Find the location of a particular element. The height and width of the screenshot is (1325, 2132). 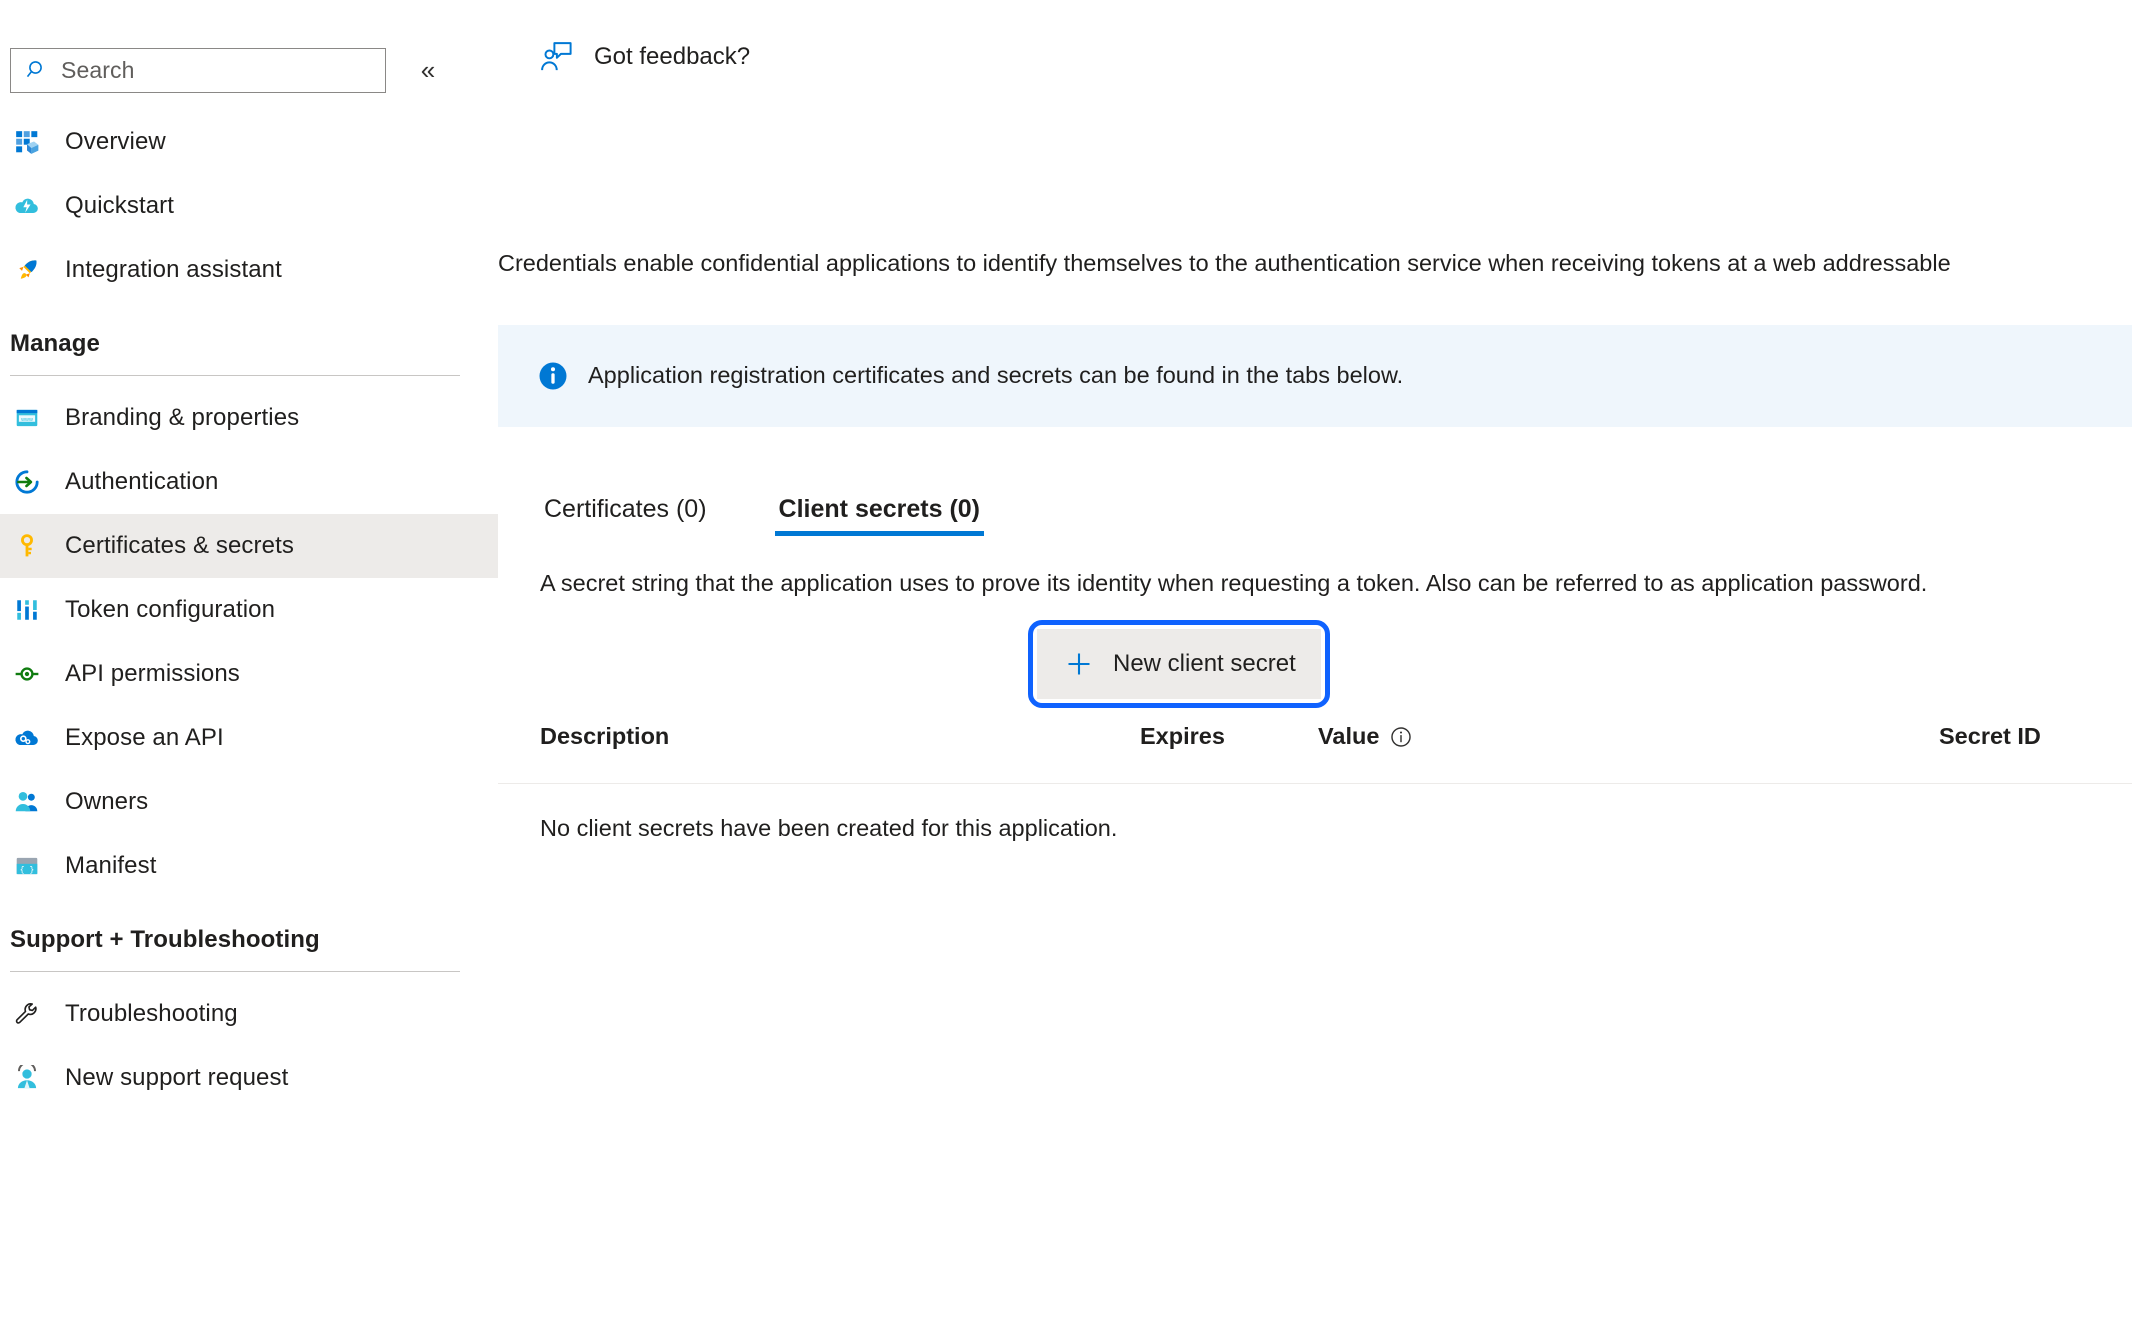

sidebar-item-quickstart: Quickstart is located at coordinates (249, 206).